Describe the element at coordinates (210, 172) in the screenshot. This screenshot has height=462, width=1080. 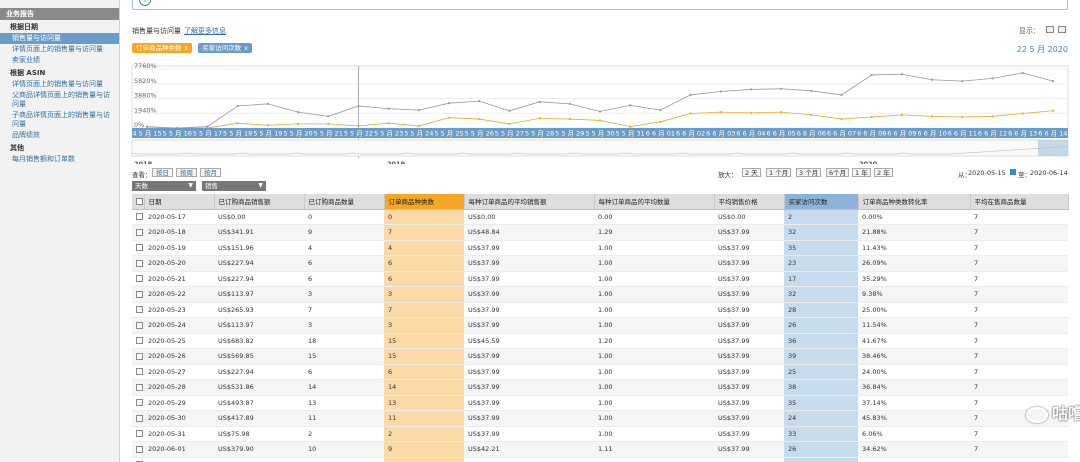
I see `view-month-button: 按月` at that location.